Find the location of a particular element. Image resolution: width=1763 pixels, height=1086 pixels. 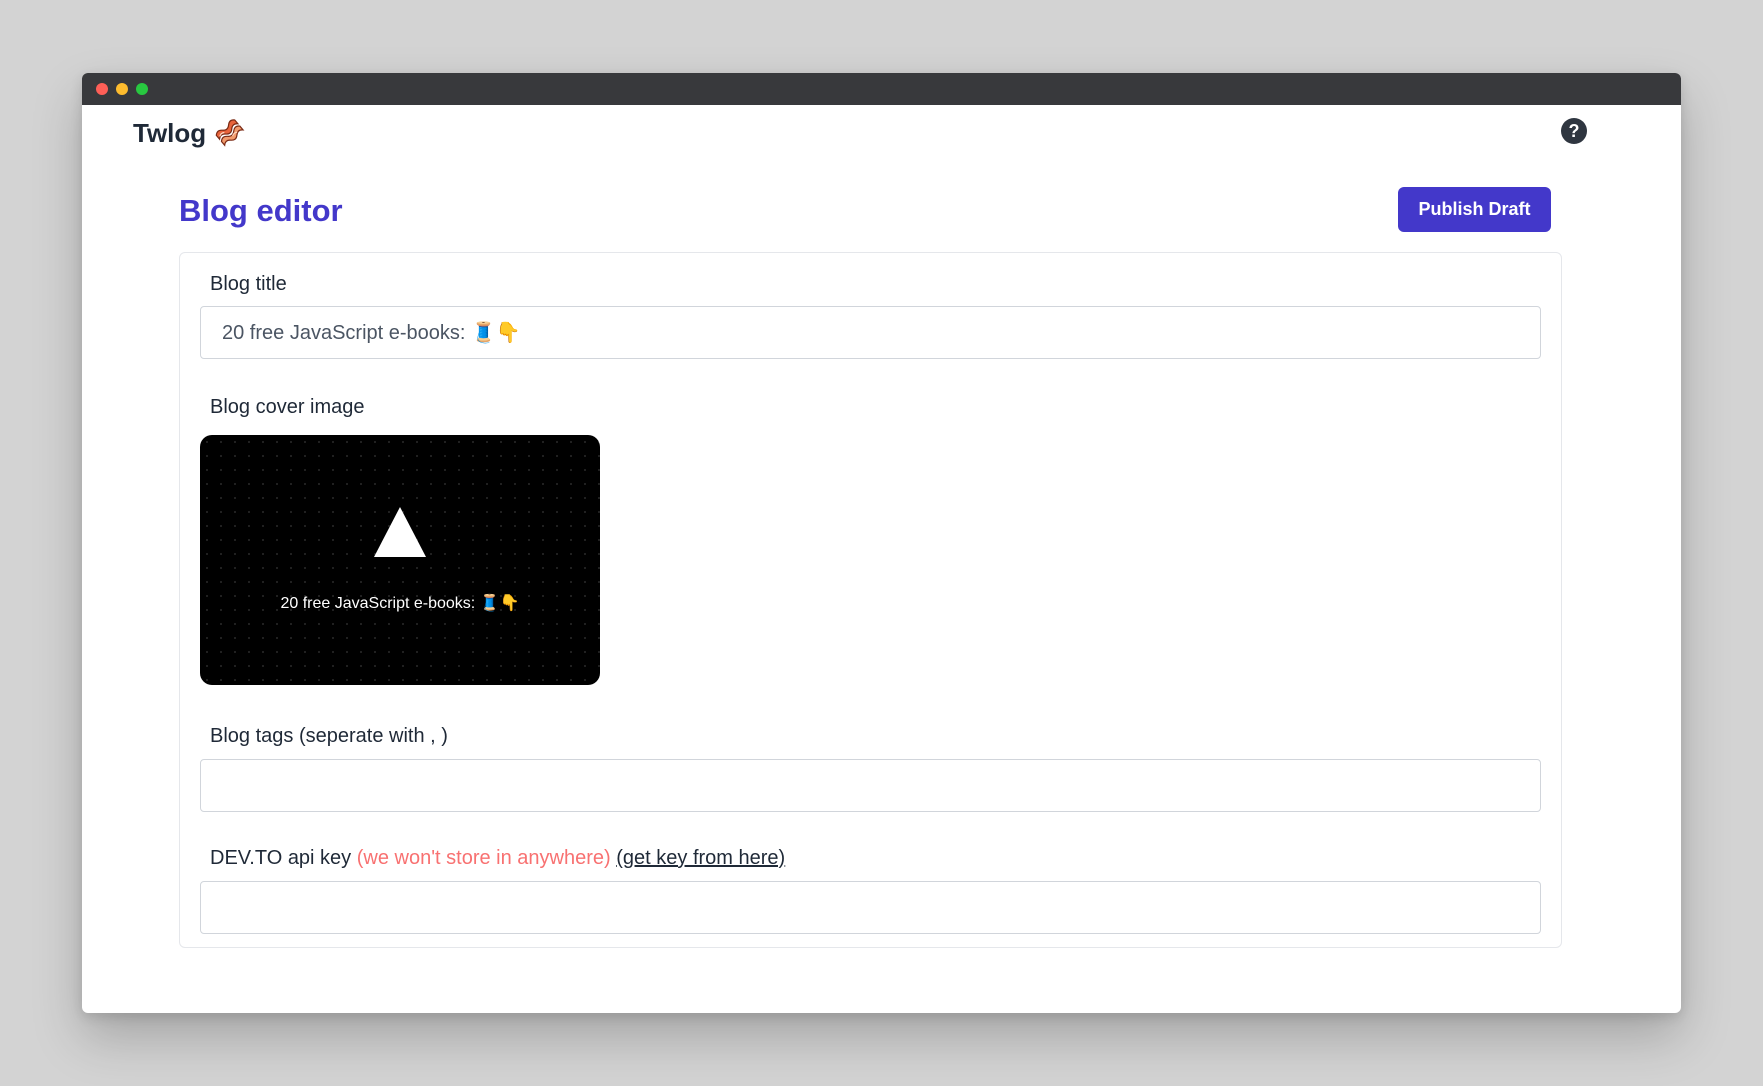

blog-cover-image: 20 free JavaScript e-books: 🧵👇 is located at coordinates (400, 560).